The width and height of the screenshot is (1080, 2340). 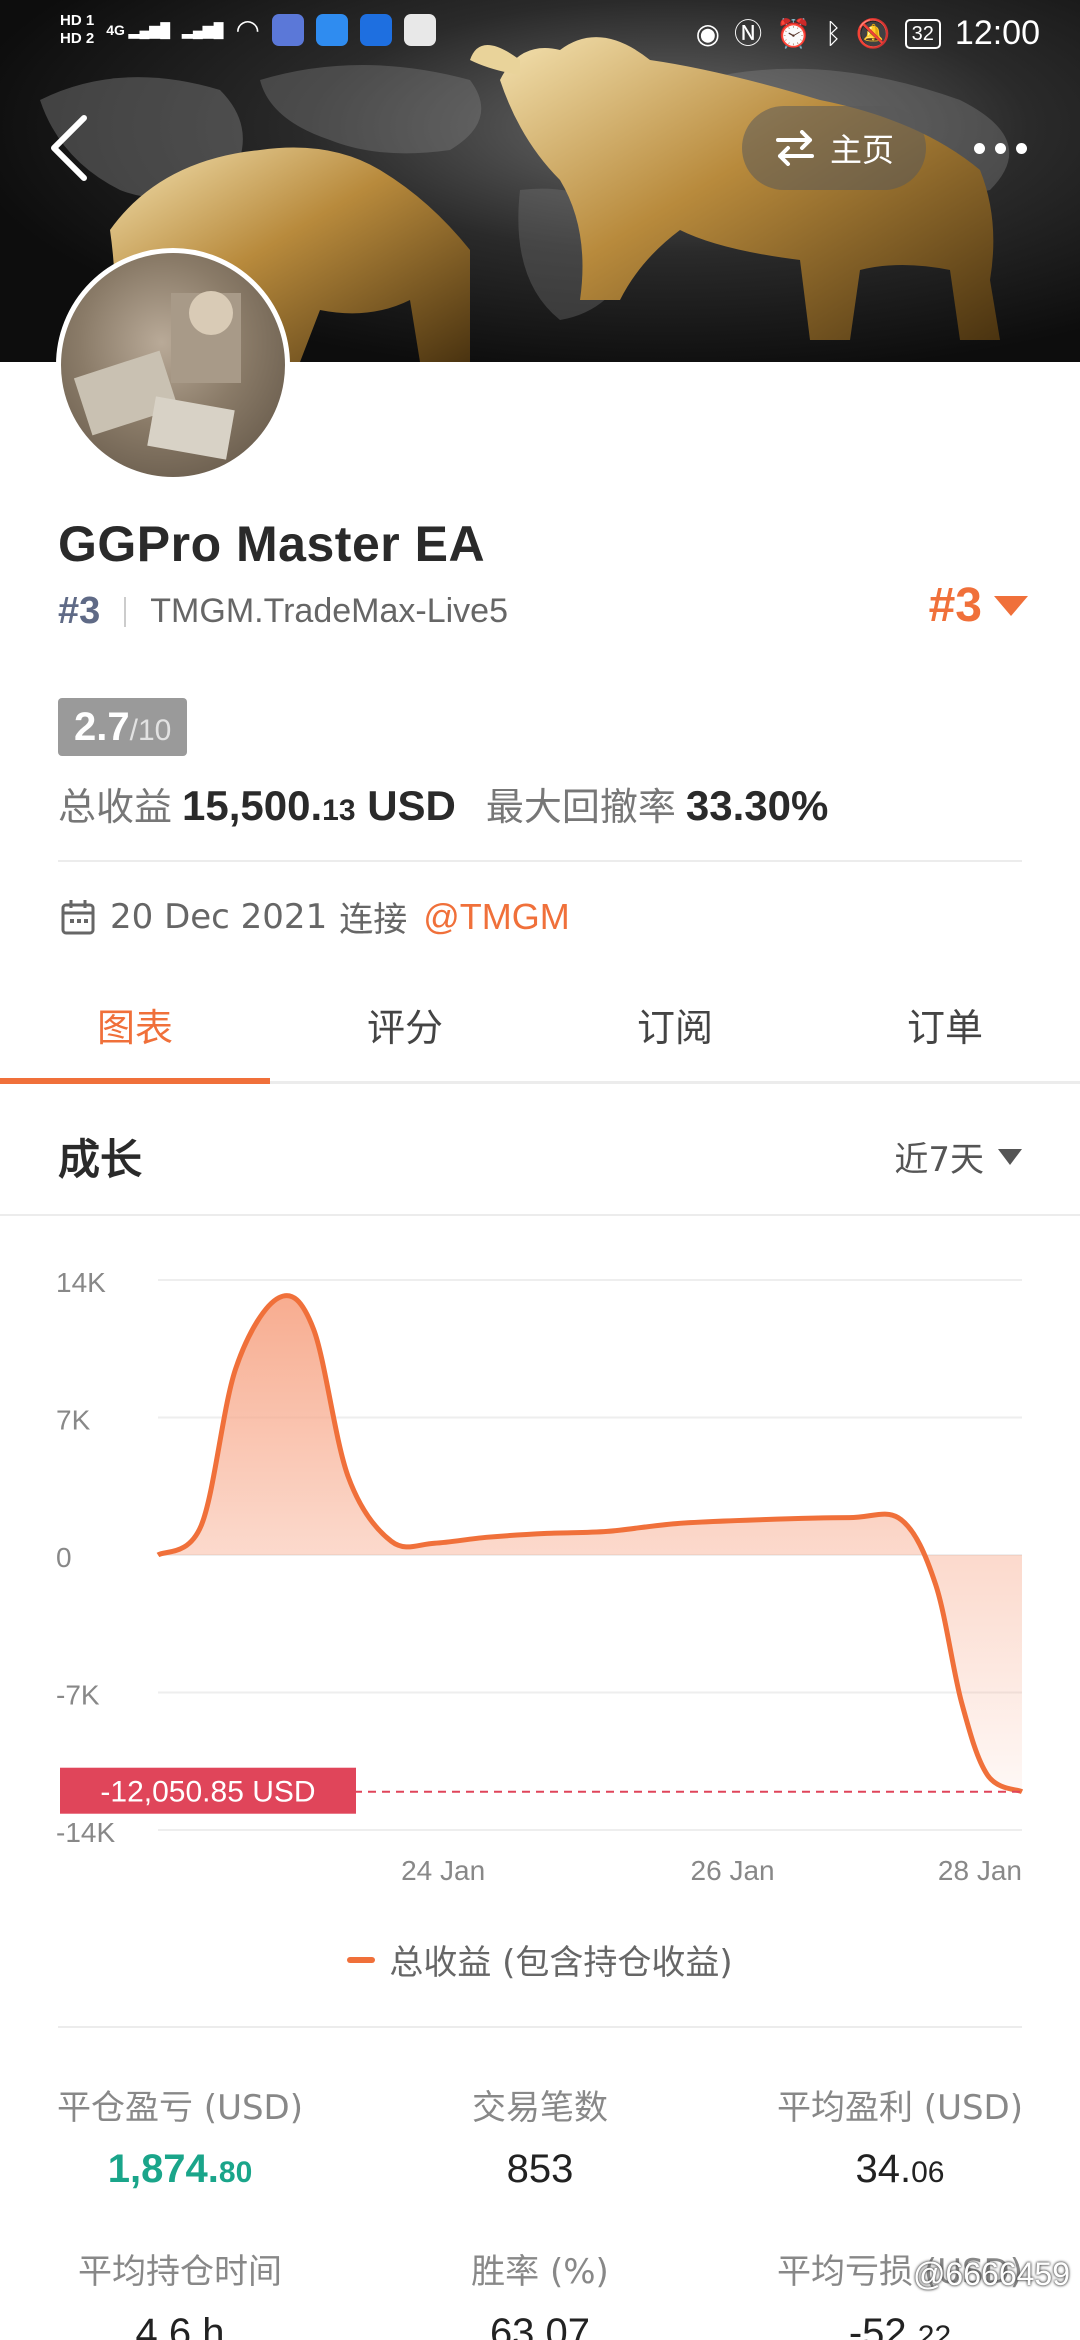 I want to click on avg-loss-value: -52.22, so click(x=900, y=2325).